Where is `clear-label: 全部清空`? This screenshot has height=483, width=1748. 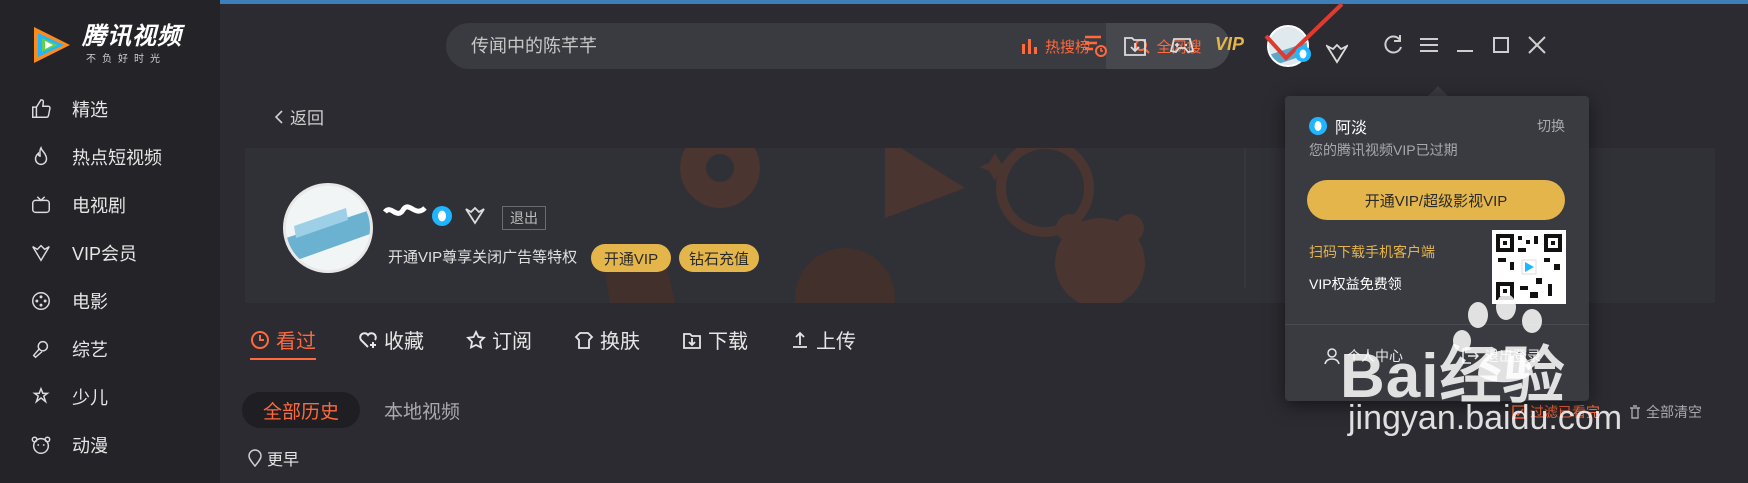
clear-label: 全部清空 is located at coordinates (1674, 412).